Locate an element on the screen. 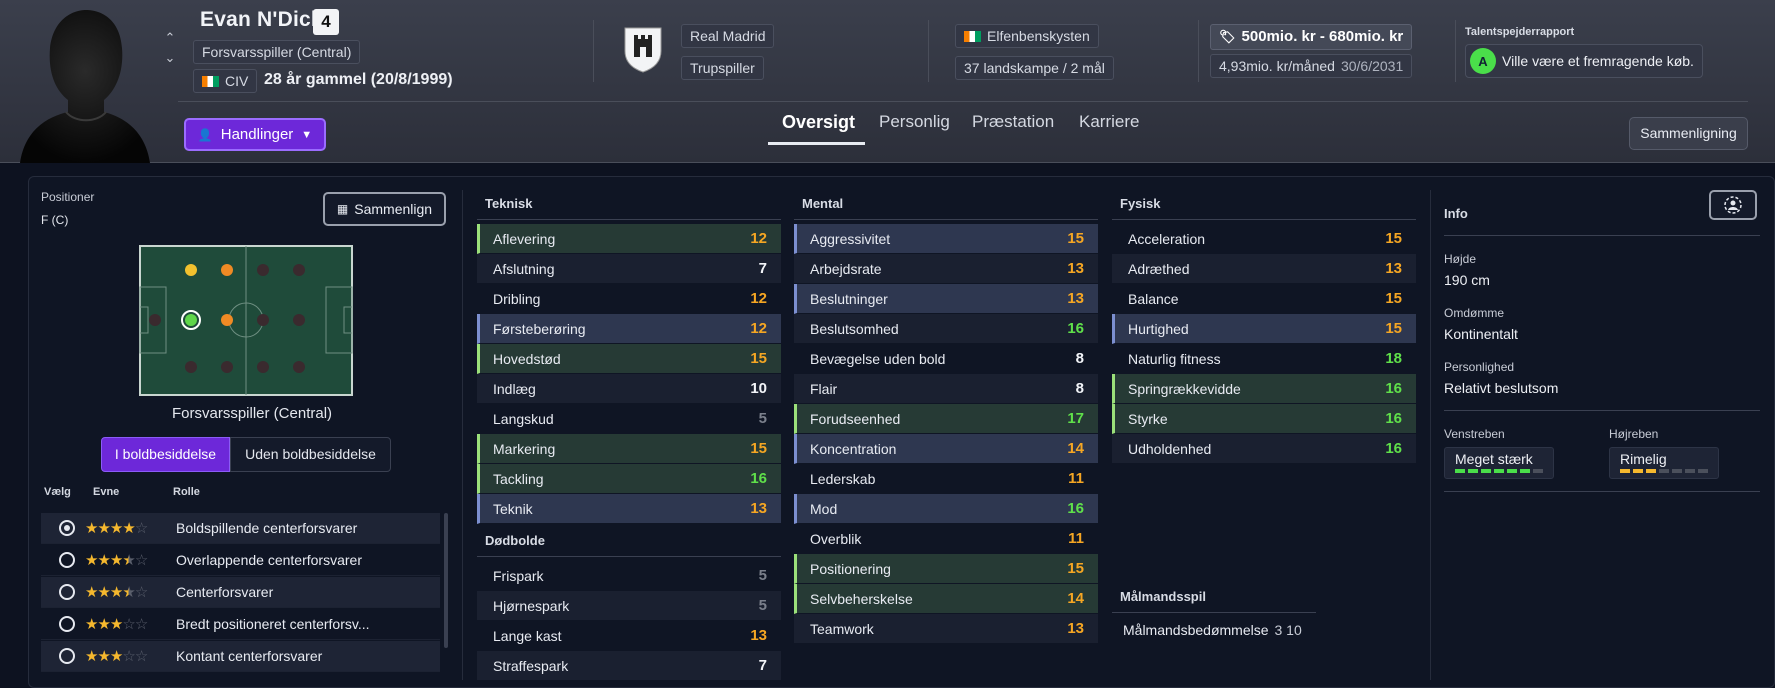 This screenshot has height=688, width=1775. club-name: Real Madrid is located at coordinates (728, 36).